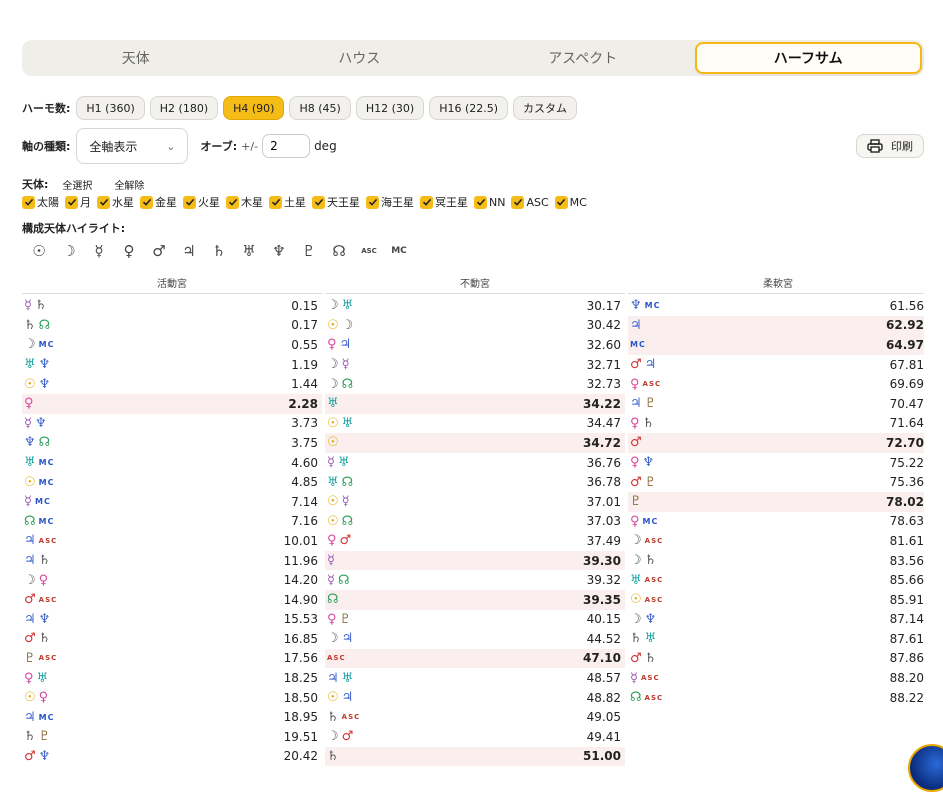 The height and width of the screenshot is (792, 943). I want to click on table-row: ☉ ☽ 30.42, so click(475, 326).